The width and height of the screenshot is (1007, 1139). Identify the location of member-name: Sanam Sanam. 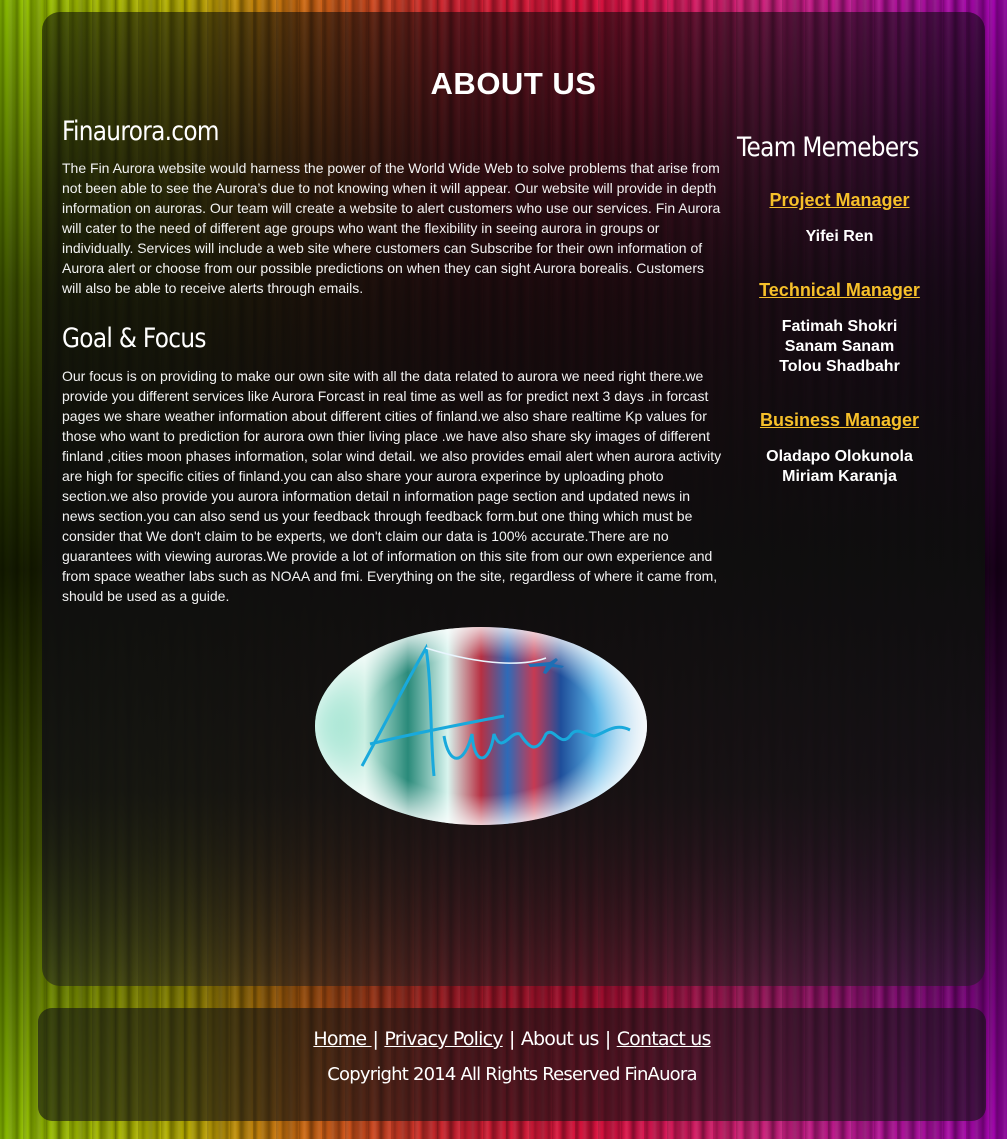
(839, 346).